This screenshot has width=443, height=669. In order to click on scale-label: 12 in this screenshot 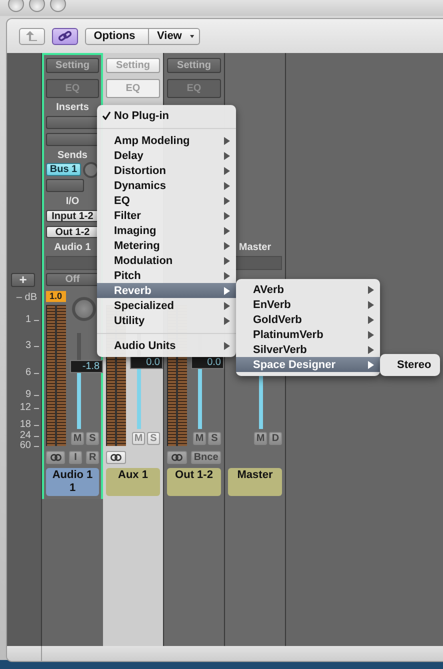, I will do `click(25, 407)`.